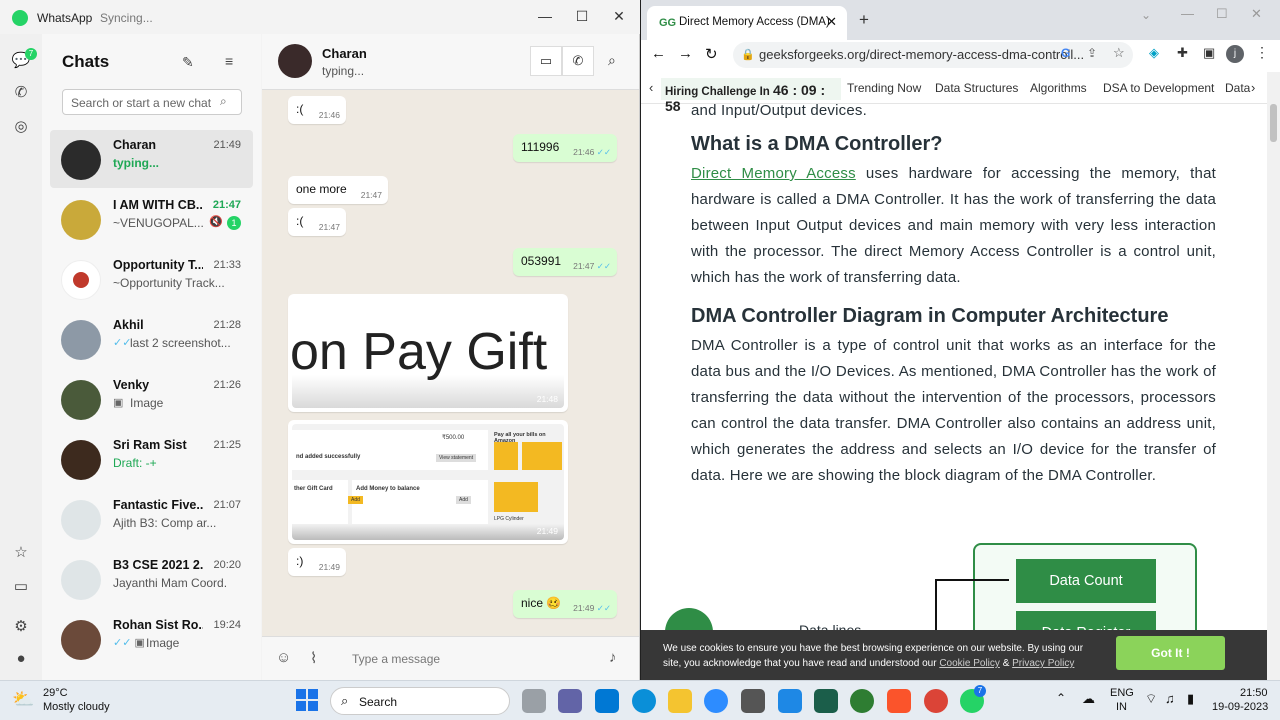 The height and width of the screenshot is (720, 1280). What do you see at coordinates (534, 701) in the screenshot?
I see `task-view-icon` at bounding box center [534, 701].